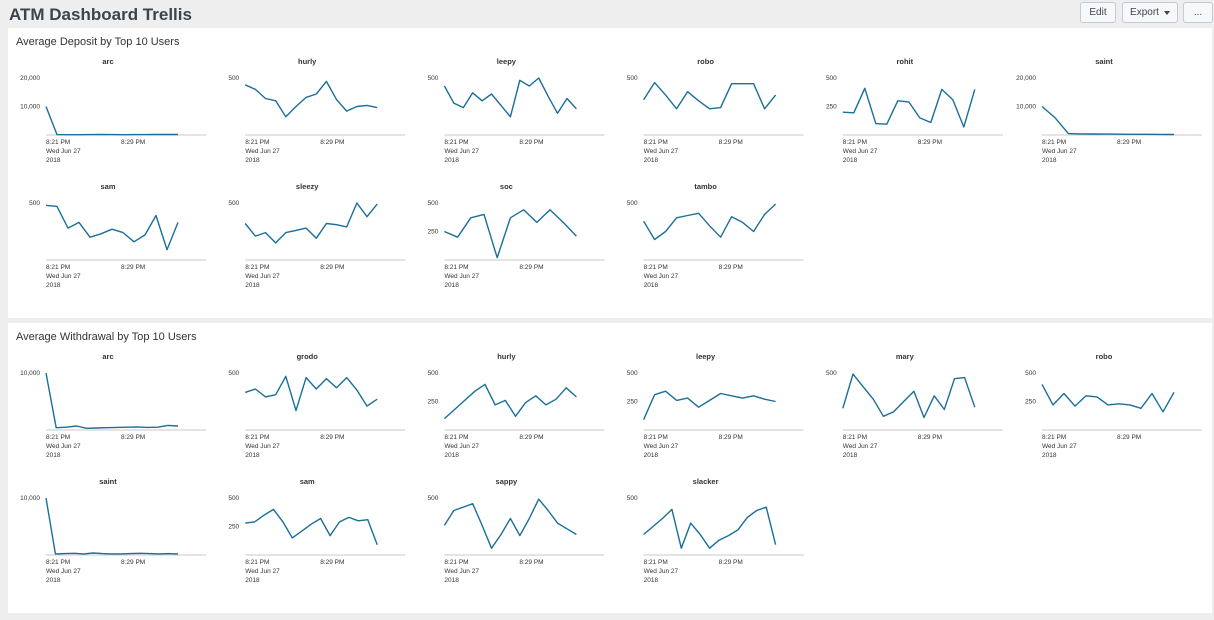 Image resolution: width=1214 pixels, height=620 pixels. I want to click on trellis-cell-robo: robo 500 250 8:21 PM Wed Jun 27 2018 8:29 PM, so click(1113, 405).